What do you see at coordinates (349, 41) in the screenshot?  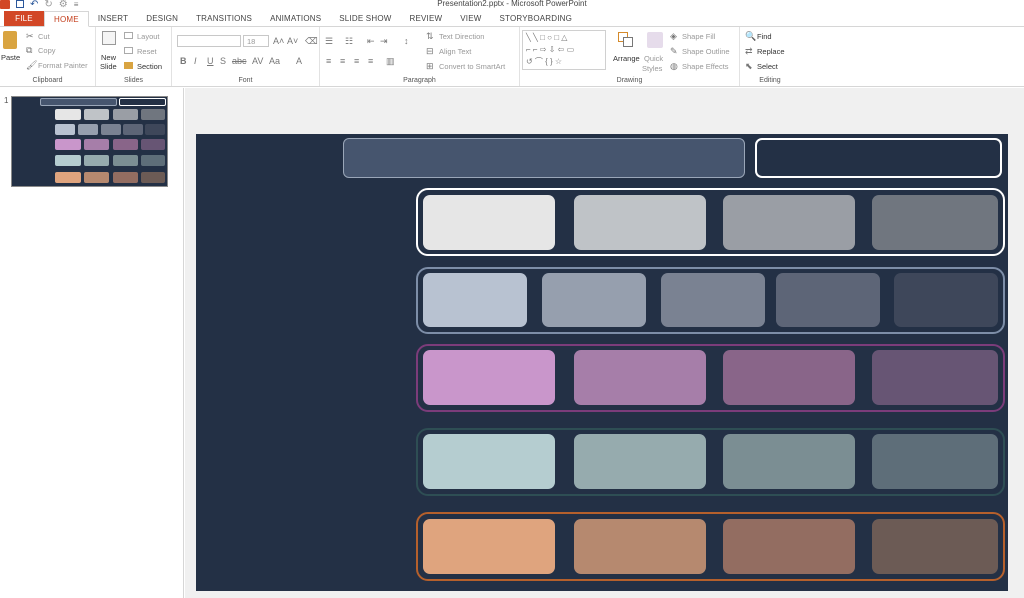 I see `numbering-icon: ☷` at bounding box center [349, 41].